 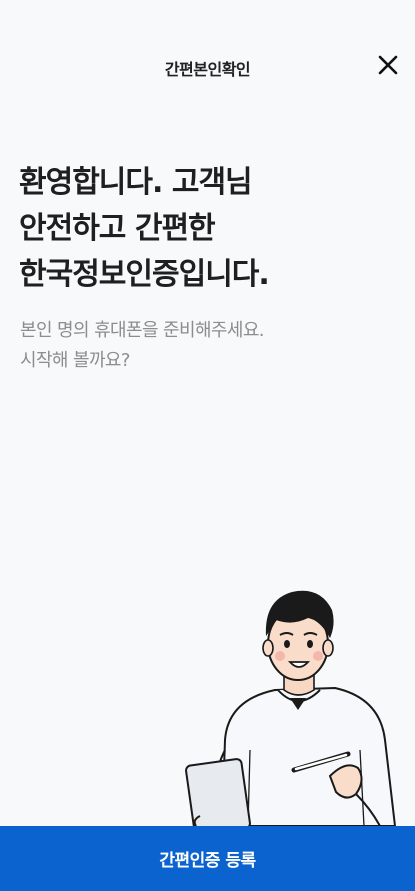 I want to click on close-button, so click(x=388, y=65).